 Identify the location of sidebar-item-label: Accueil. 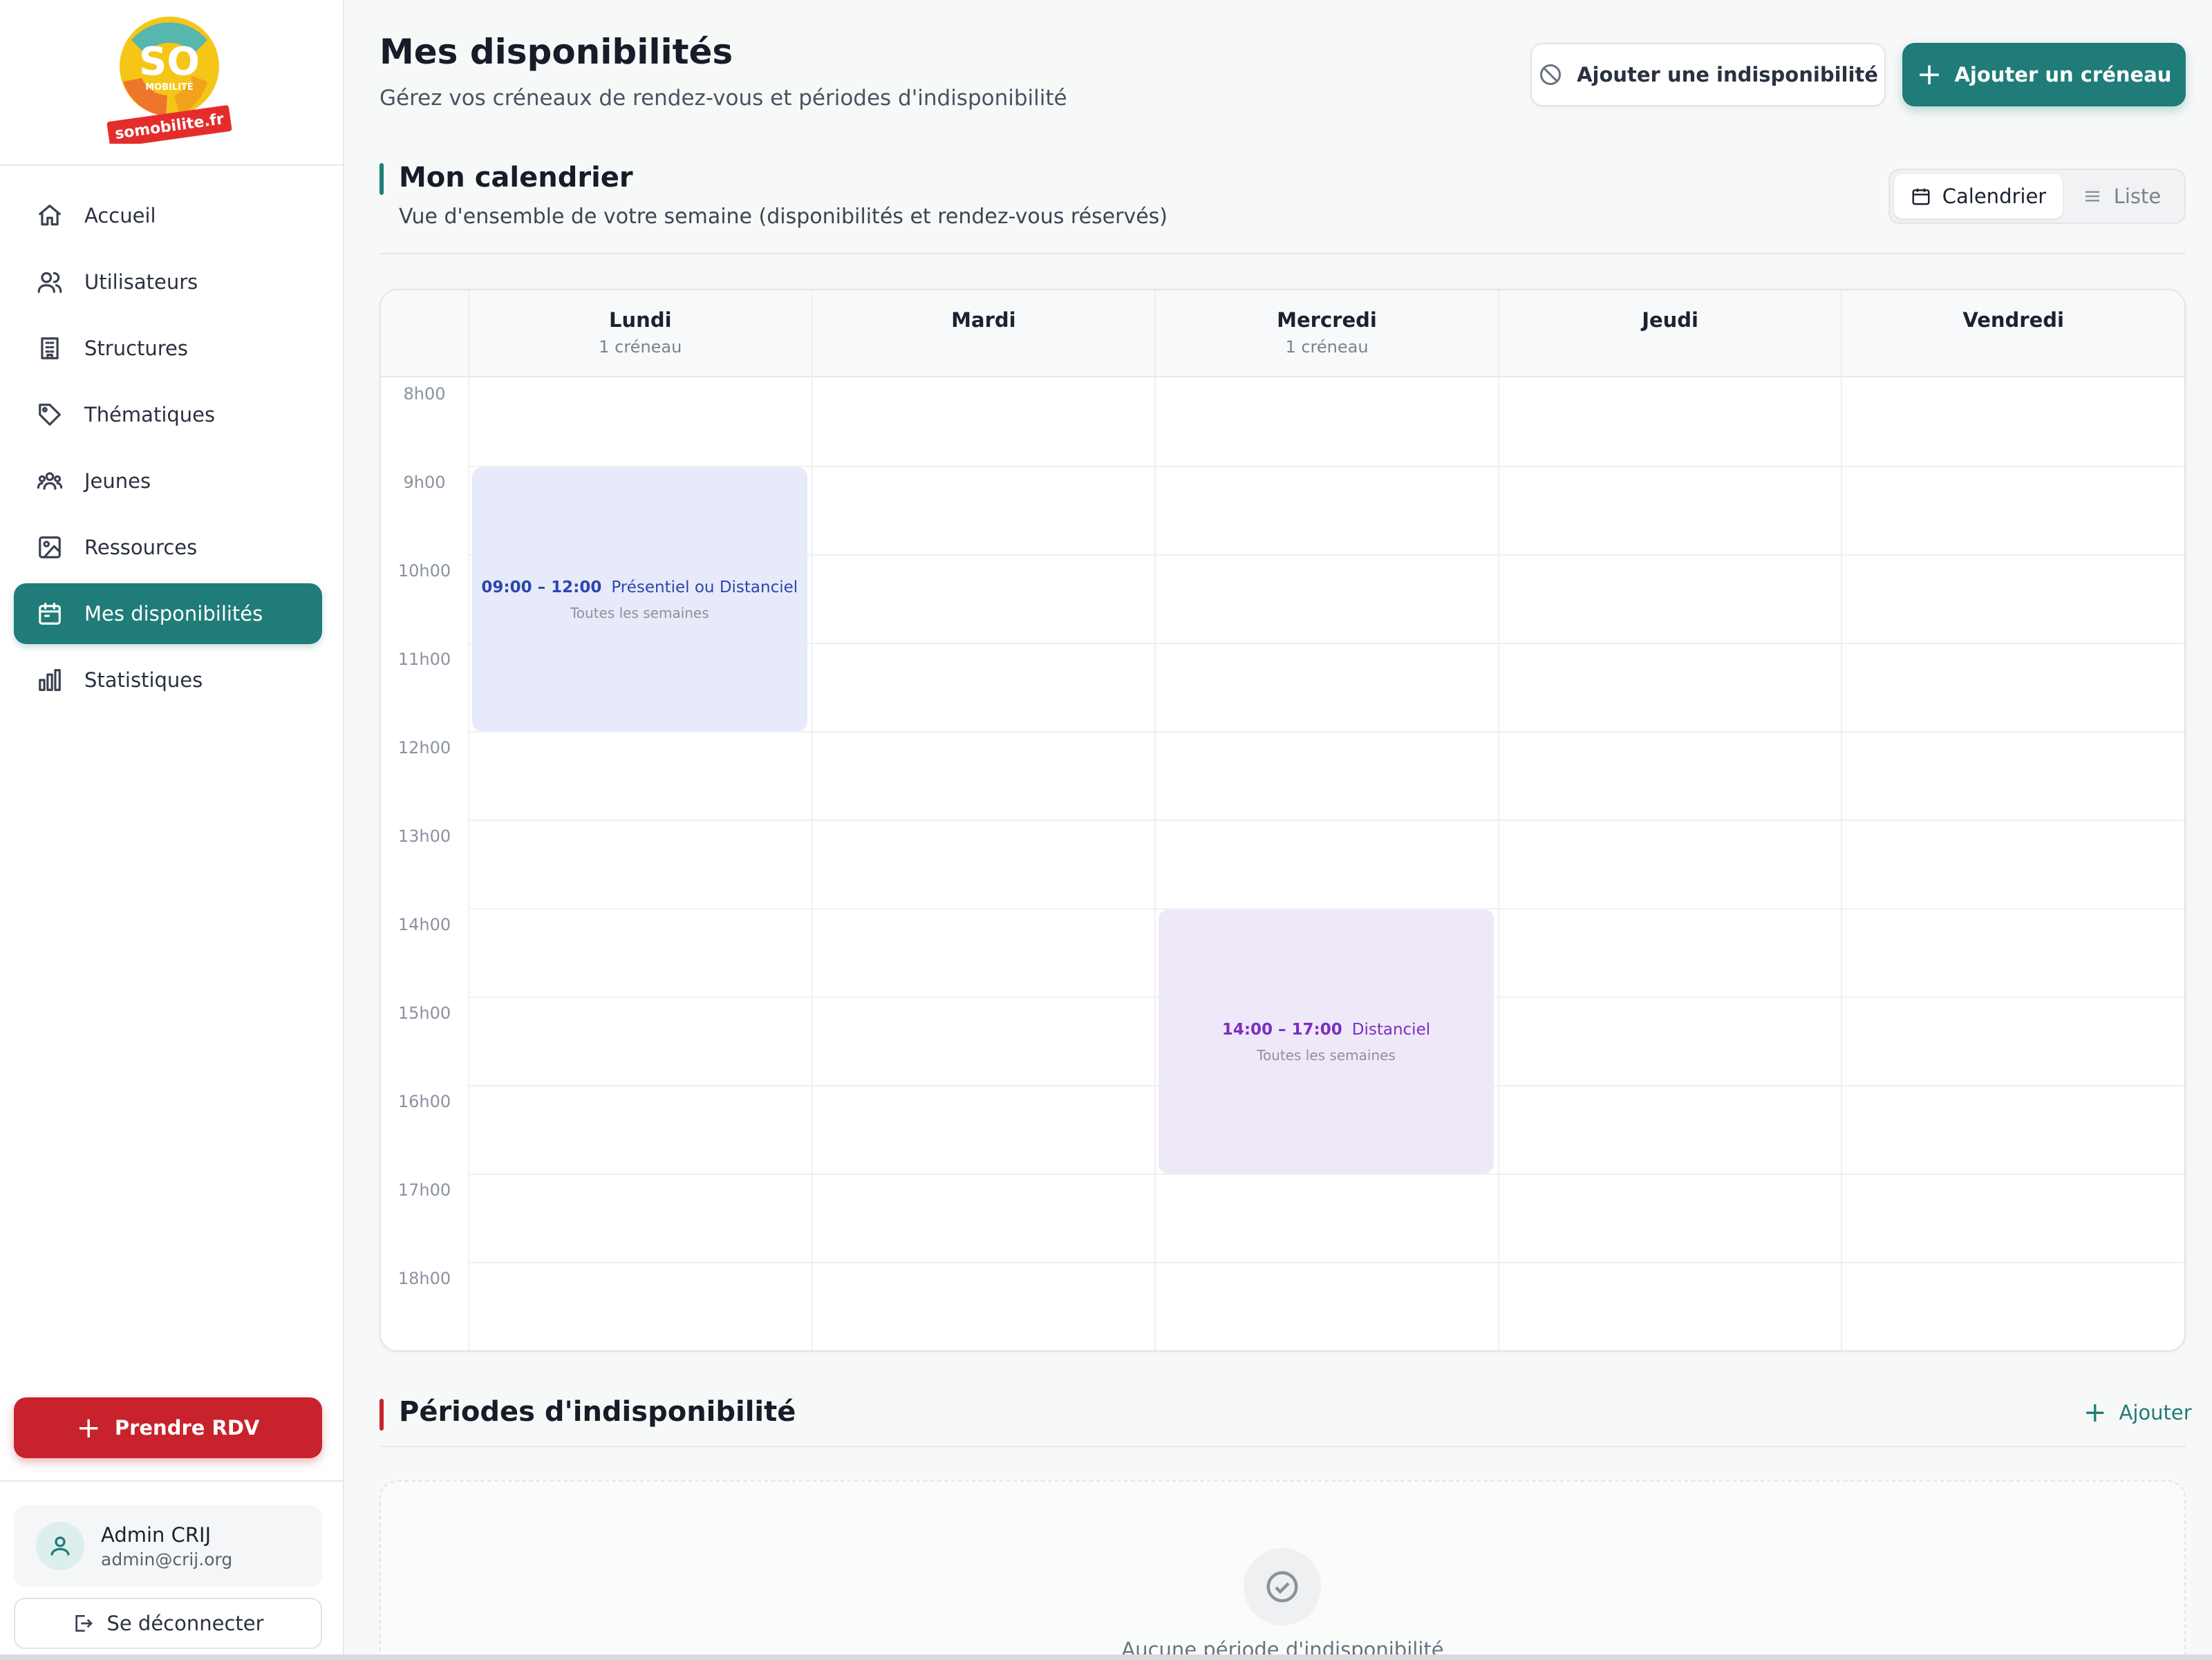
(120, 215).